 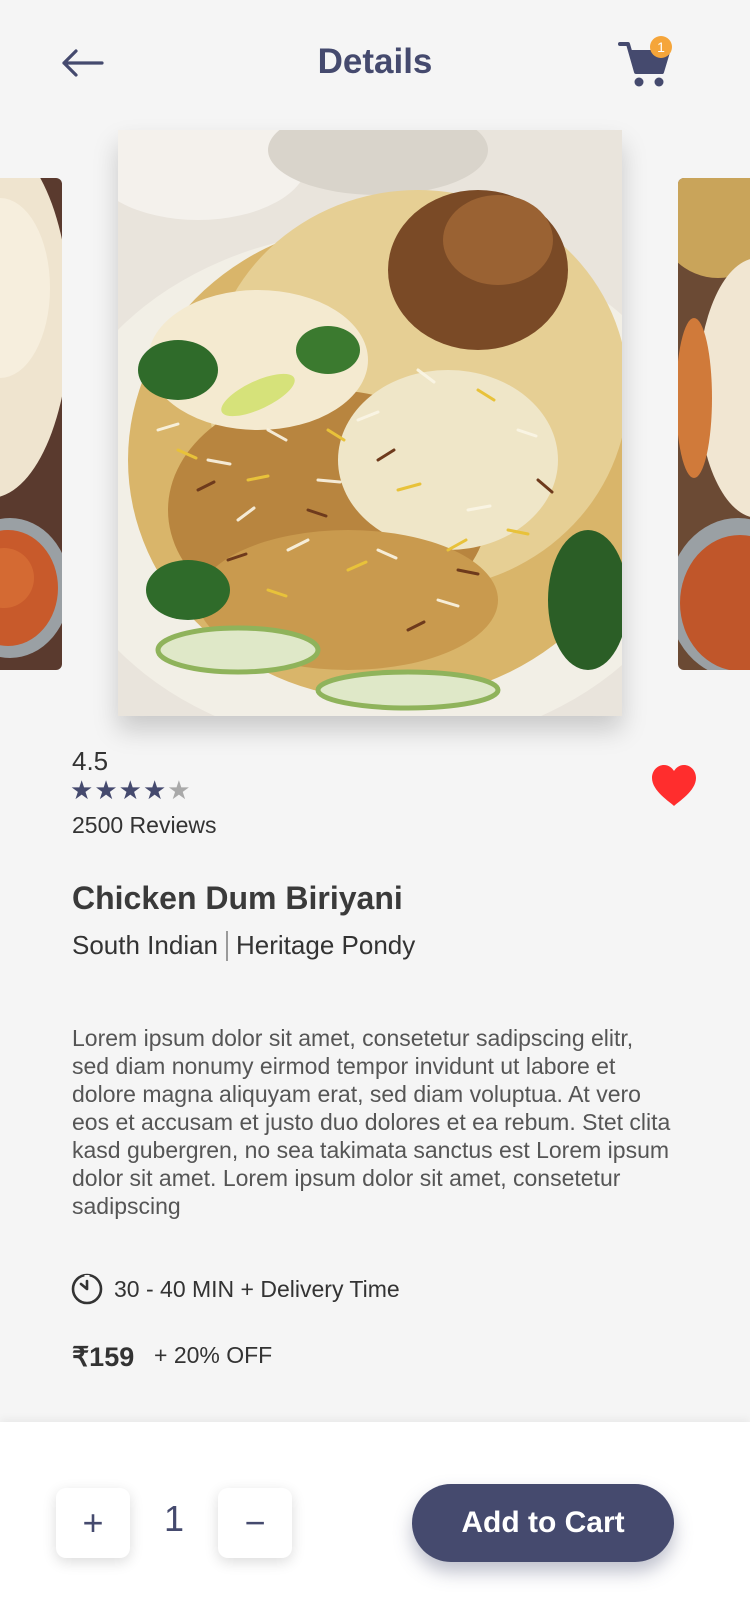 What do you see at coordinates (714, 424) in the screenshot?
I see `dosa-photo-right` at bounding box center [714, 424].